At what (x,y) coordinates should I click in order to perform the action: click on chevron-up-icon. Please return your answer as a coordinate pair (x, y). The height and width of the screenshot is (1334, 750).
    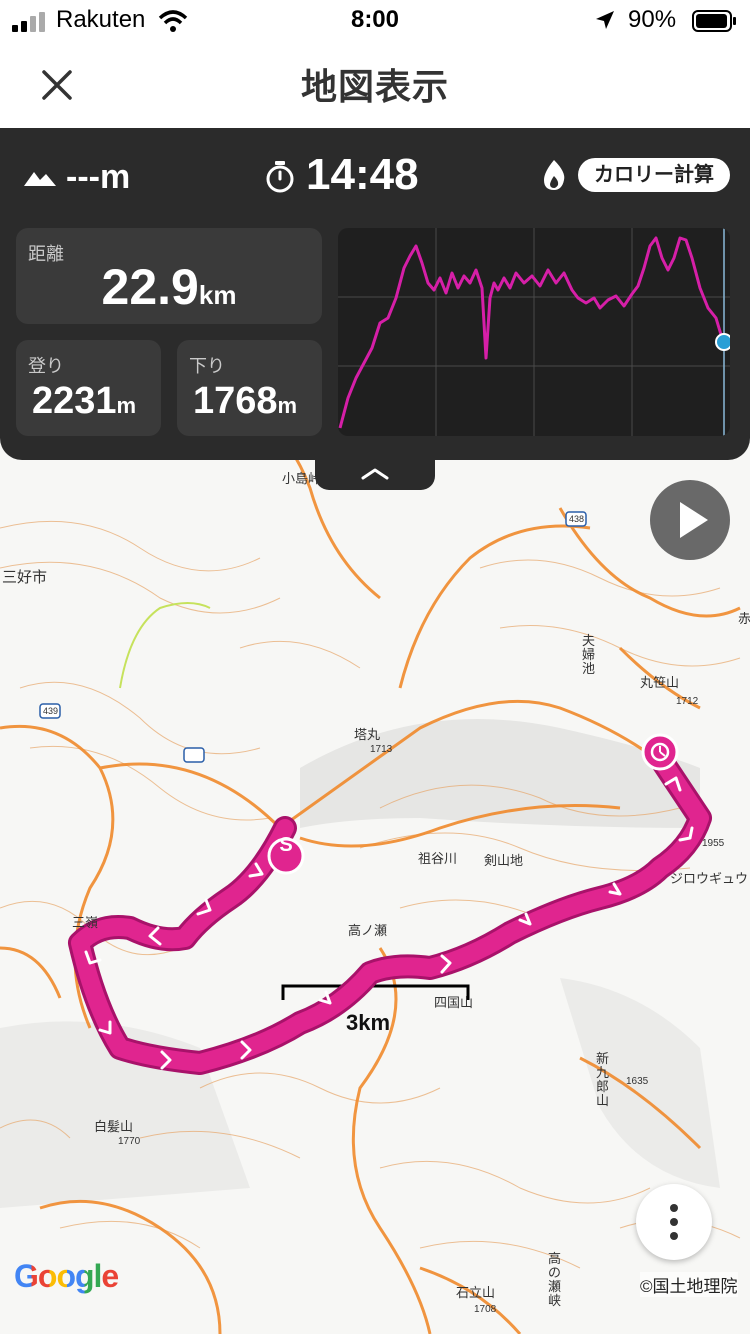
    Looking at the image, I should click on (375, 474).